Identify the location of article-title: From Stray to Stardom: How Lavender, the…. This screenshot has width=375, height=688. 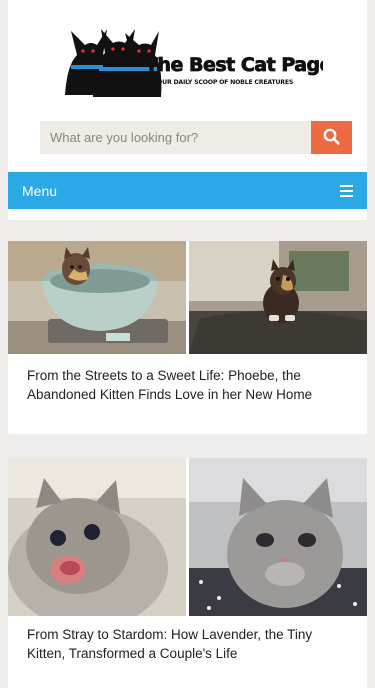
(190, 644).